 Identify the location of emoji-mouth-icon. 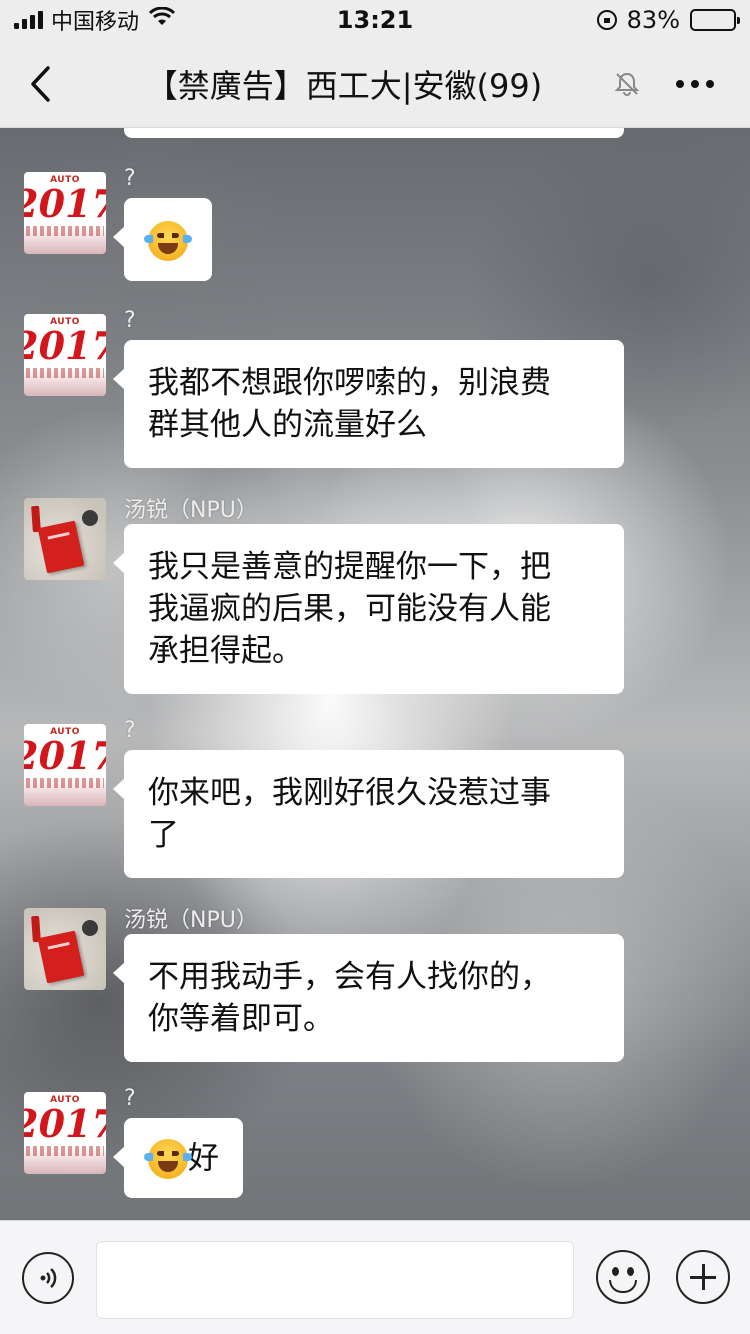
(623, 1286).